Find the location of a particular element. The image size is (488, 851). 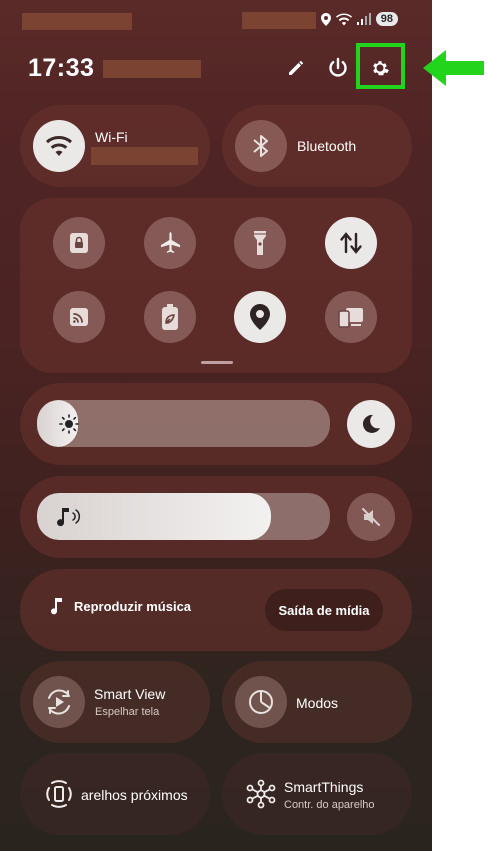

smartthings-subtitle: Contr. do aparelho is located at coordinates (329, 805).